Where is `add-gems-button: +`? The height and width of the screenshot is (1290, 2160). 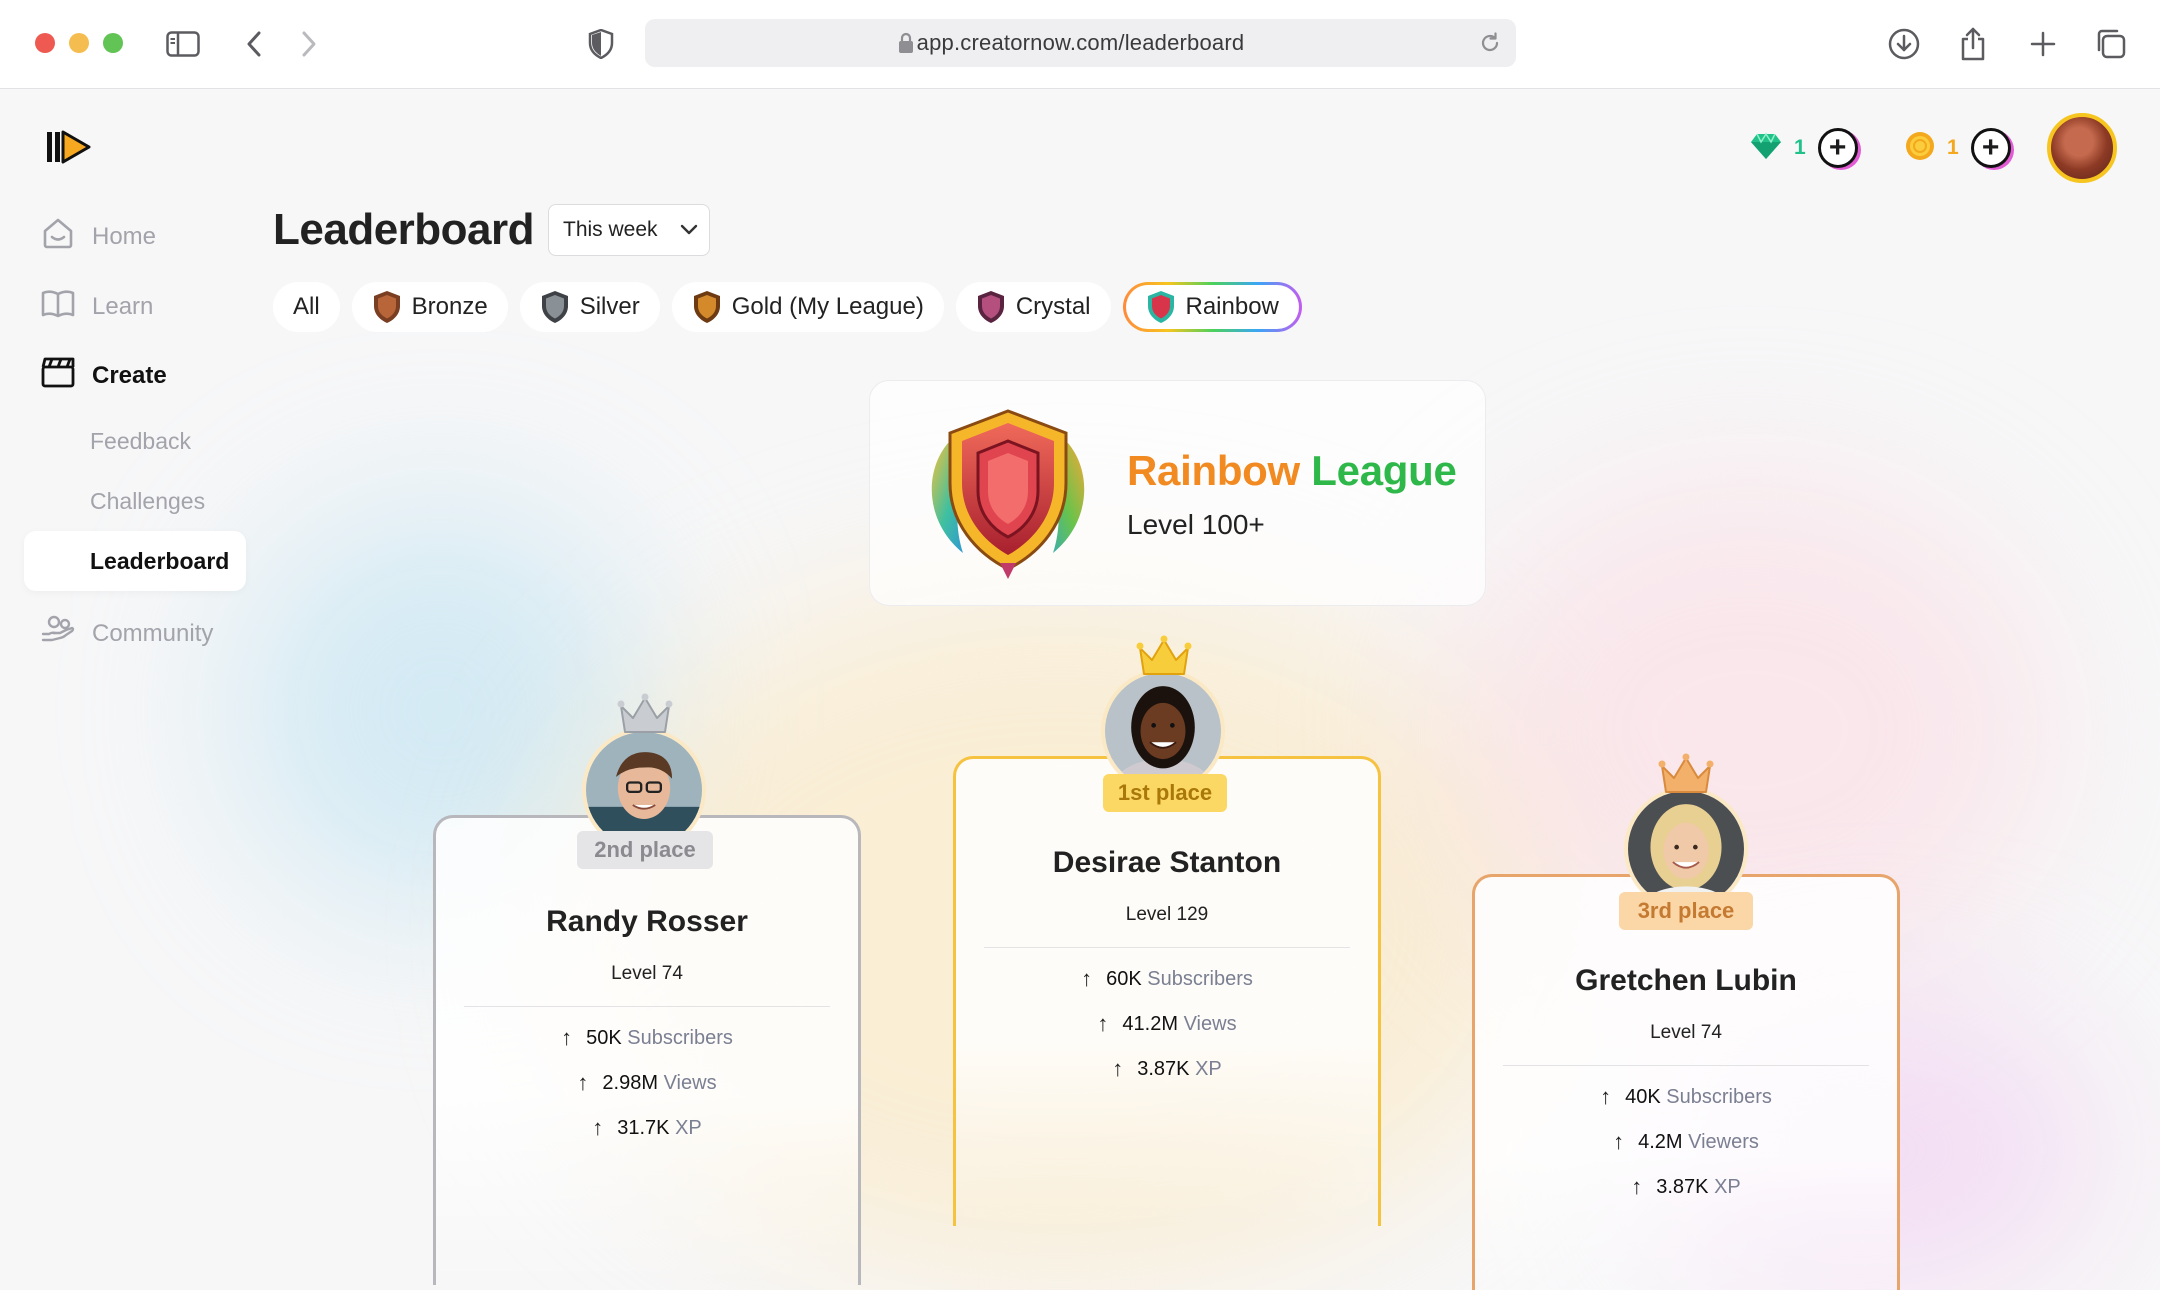 add-gems-button: + is located at coordinates (1837, 148).